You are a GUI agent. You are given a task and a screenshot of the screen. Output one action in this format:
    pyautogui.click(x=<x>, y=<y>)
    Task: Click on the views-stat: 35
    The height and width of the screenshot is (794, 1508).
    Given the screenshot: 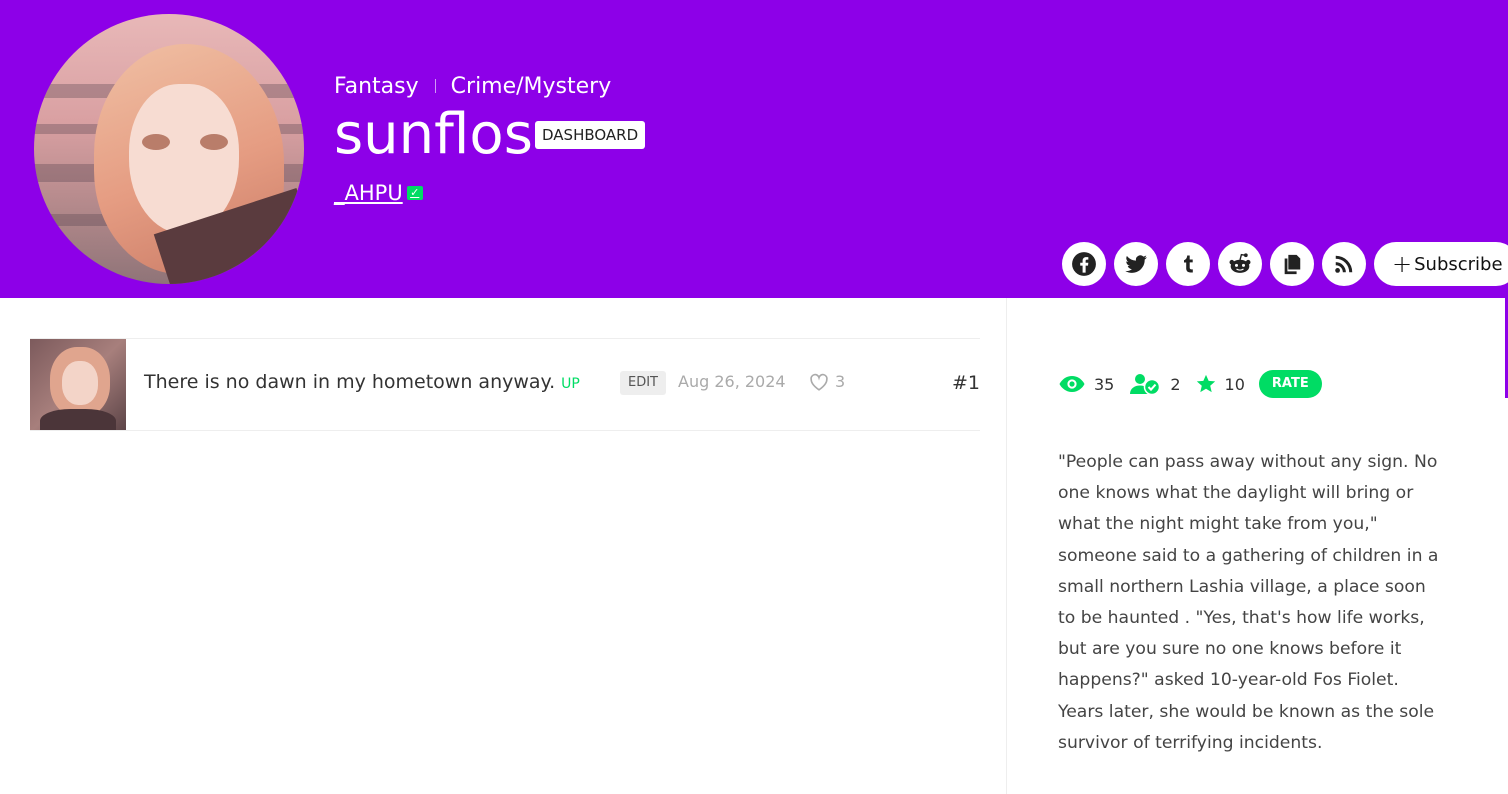 What is the action you would take?
    pyautogui.click(x=1086, y=384)
    